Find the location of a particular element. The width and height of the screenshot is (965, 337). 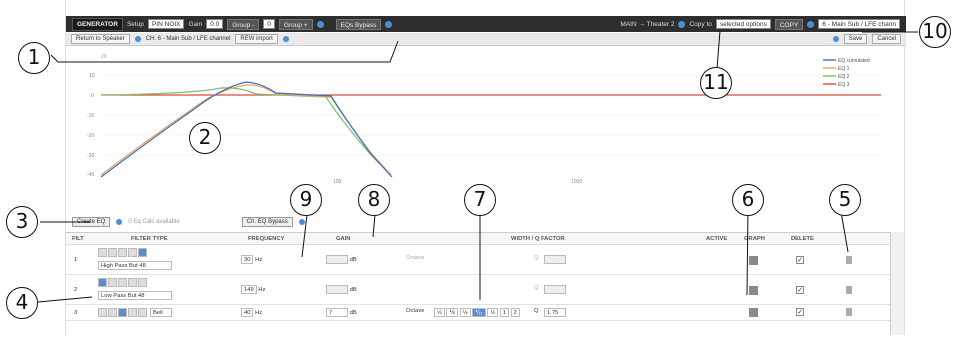

header-delete: DELETE is located at coordinates (802, 238).